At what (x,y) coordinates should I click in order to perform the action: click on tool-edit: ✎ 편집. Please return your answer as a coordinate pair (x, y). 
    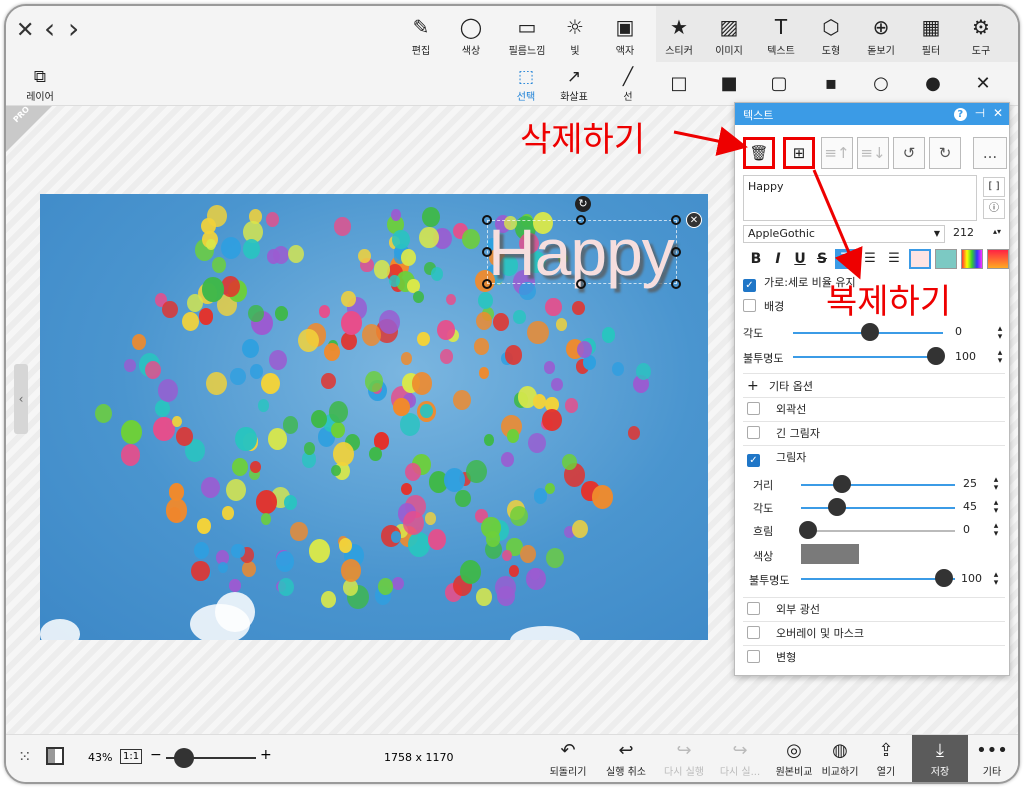
    Looking at the image, I should click on (421, 37).